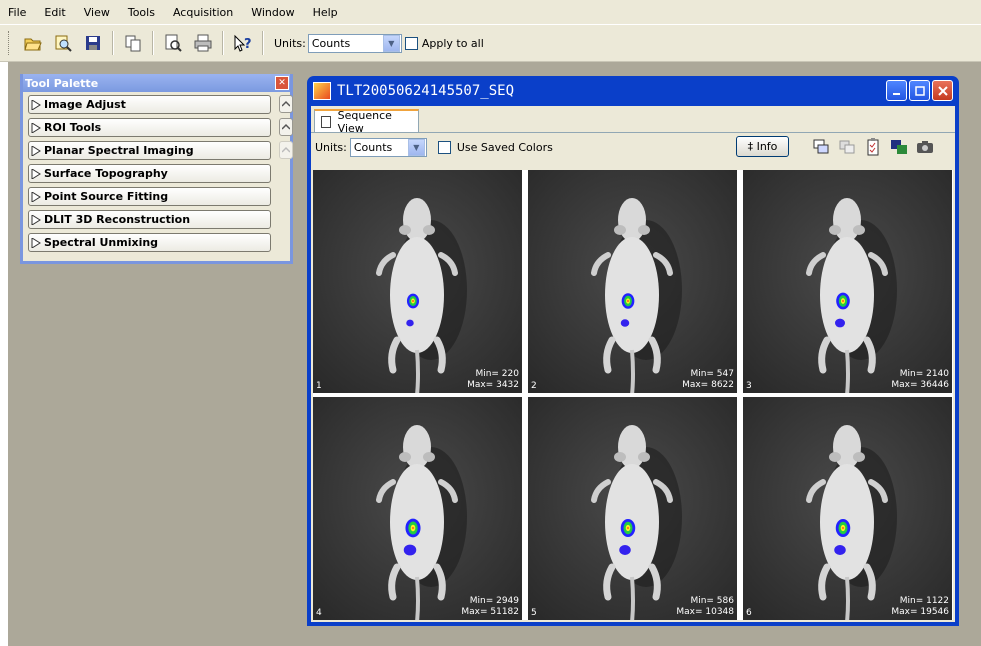 Image resolution: width=981 pixels, height=646 pixels. What do you see at coordinates (452, 43) in the screenshot?
I see `apply-to-all-label: Apply to all` at bounding box center [452, 43].